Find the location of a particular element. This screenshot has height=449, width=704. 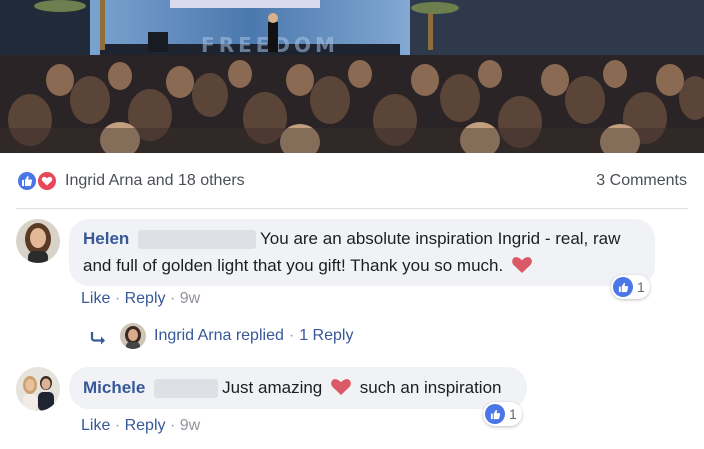

comment-author: Michele is located at coordinates (114, 387).